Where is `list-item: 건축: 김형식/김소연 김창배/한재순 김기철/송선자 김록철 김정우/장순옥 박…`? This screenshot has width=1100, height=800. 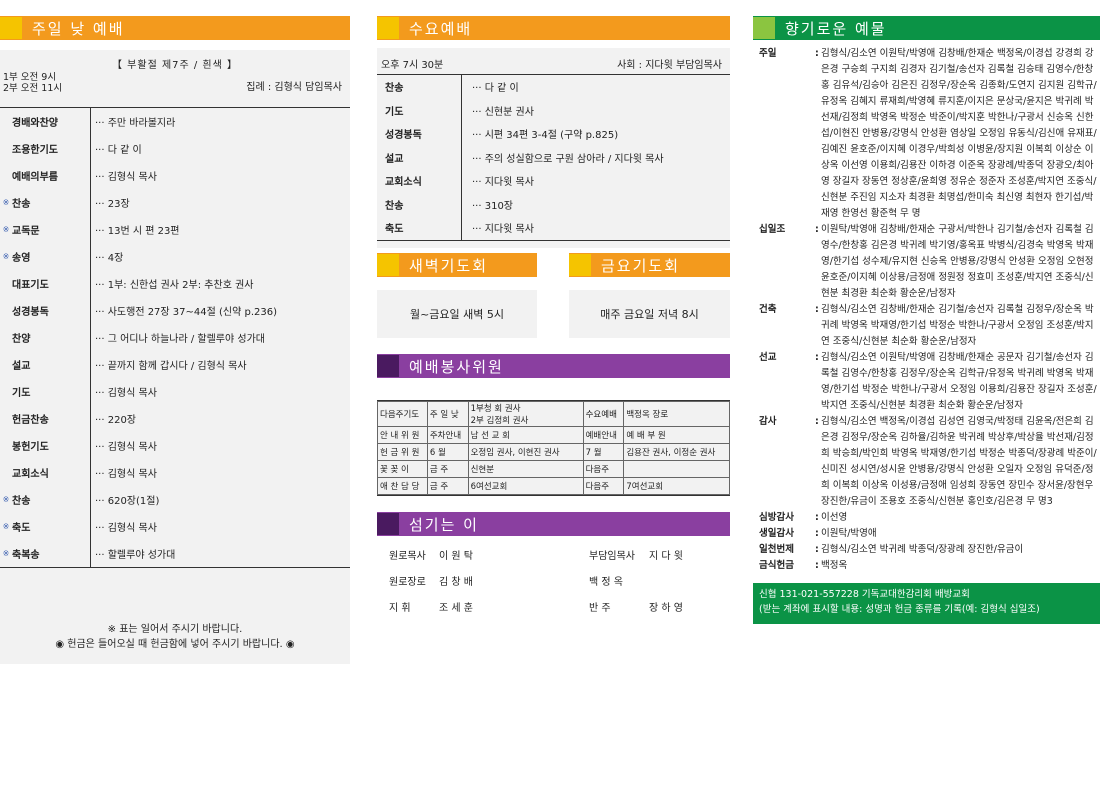 list-item: 건축: 김형식/김소연 김창배/한재순 김기철/송선자 김록철 김정우/장순옥 박… is located at coordinates (926, 326).